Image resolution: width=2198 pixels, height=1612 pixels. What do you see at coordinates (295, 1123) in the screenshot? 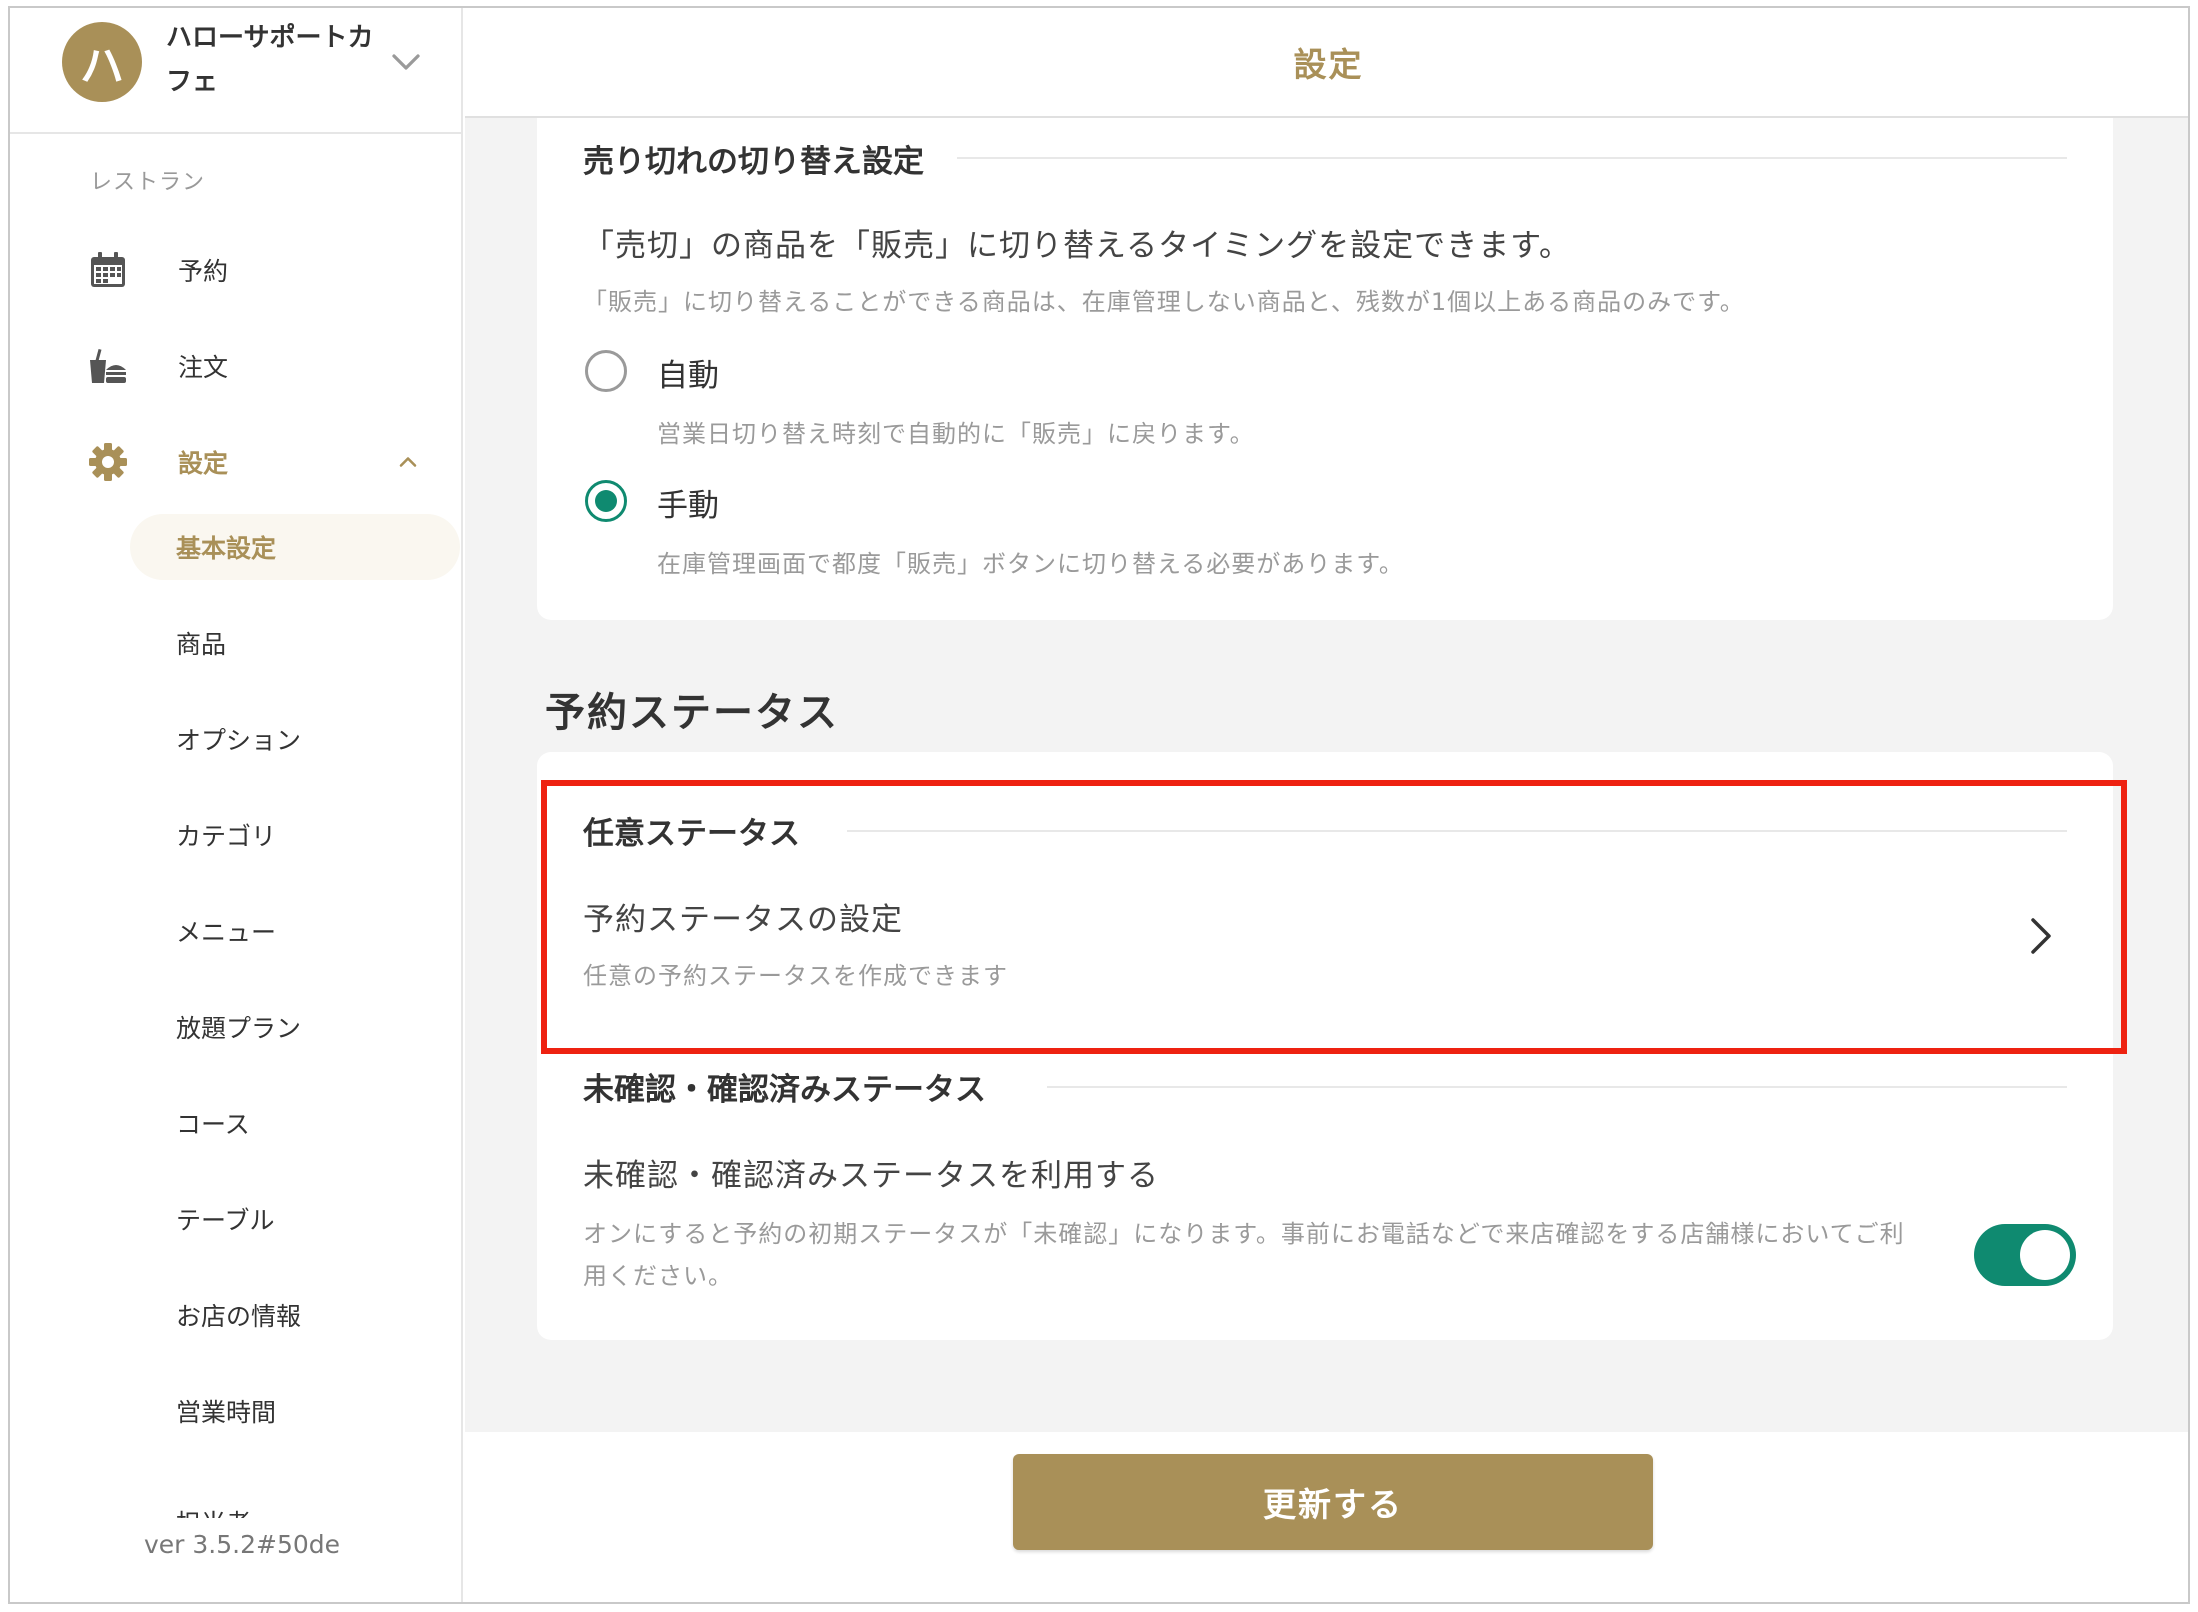
I see `sidebar-subitem-courses: コース` at bounding box center [295, 1123].